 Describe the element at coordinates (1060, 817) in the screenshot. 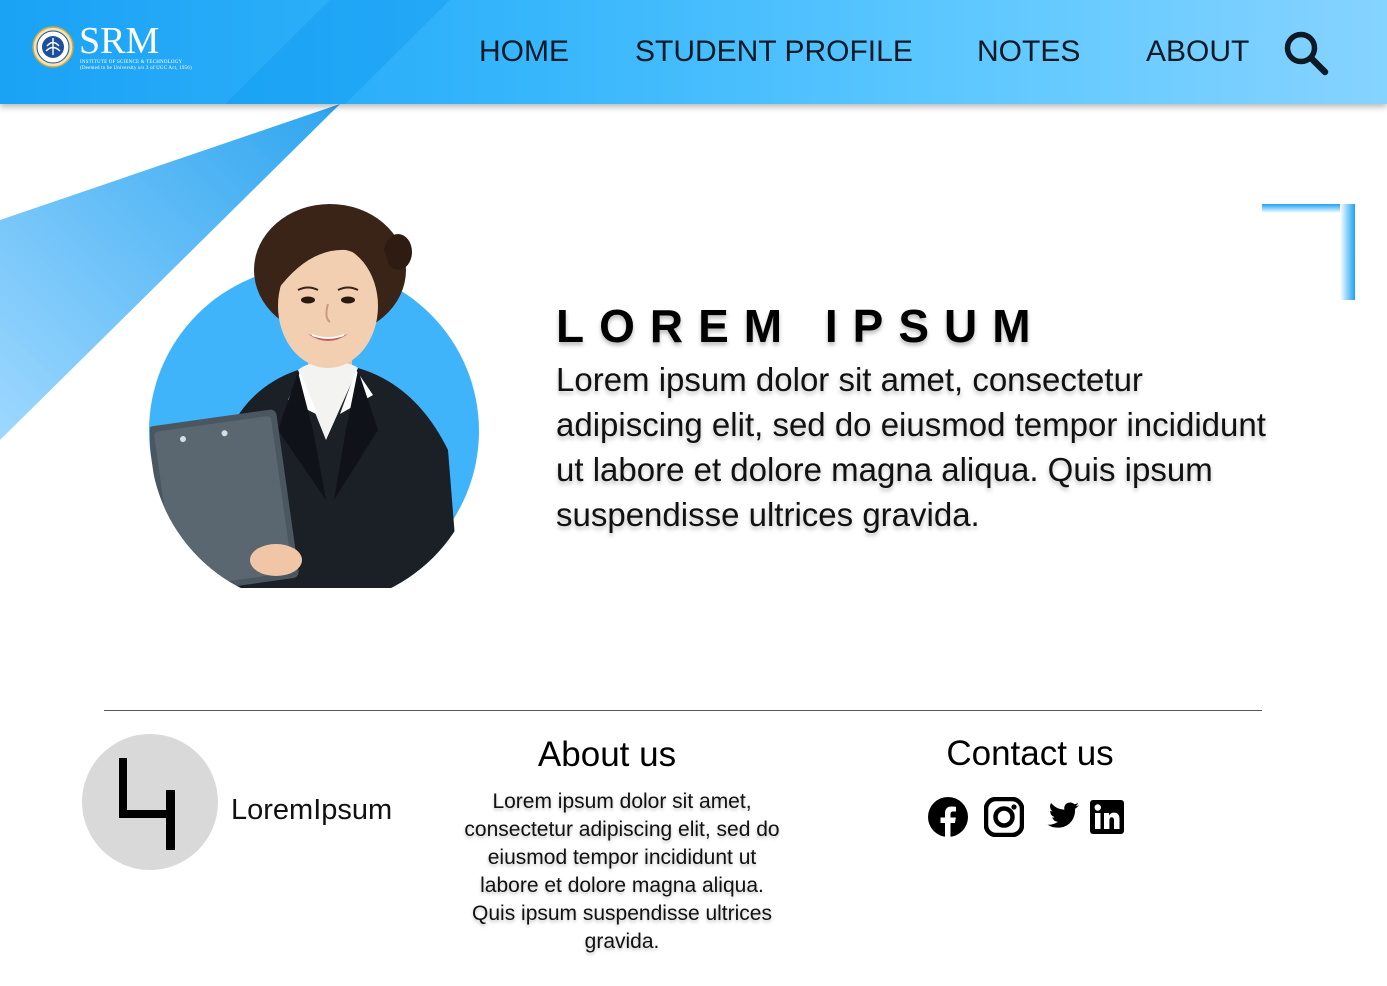

I see `twitter-icon` at that location.